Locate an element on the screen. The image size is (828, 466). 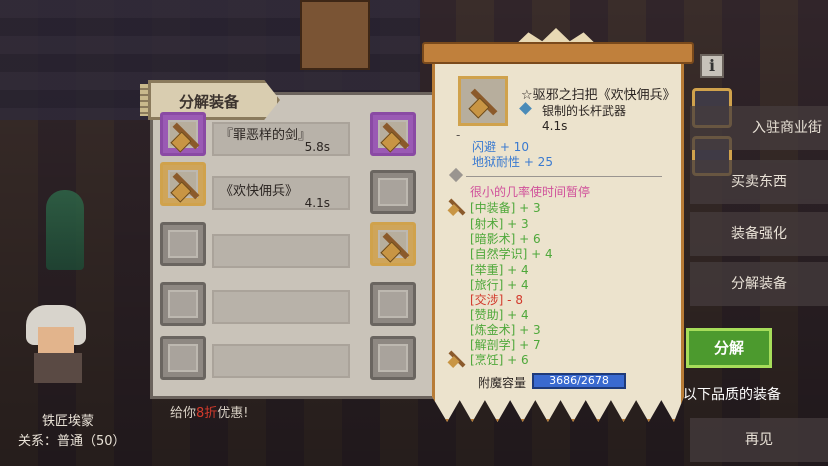
background-plant is located at coordinates (65, 230).